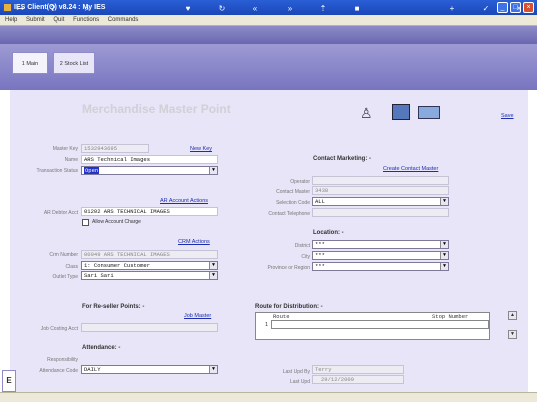 This screenshot has width=537, height=402. Describe the element at coordinates (149, 159) in the screenshot. I see `name-field: ARS Technical Images` at that location.